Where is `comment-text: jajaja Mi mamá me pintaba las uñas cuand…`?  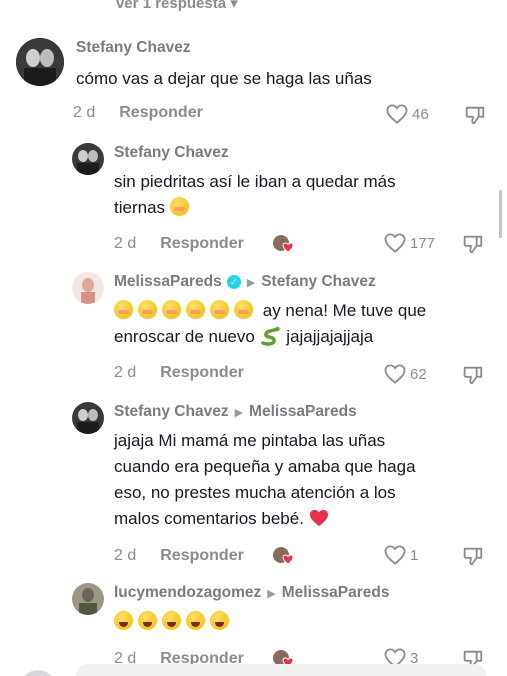
comment-text: jajaja Mi mamá me pintaba las uñas cuand… is located at coordinates (265, 480).